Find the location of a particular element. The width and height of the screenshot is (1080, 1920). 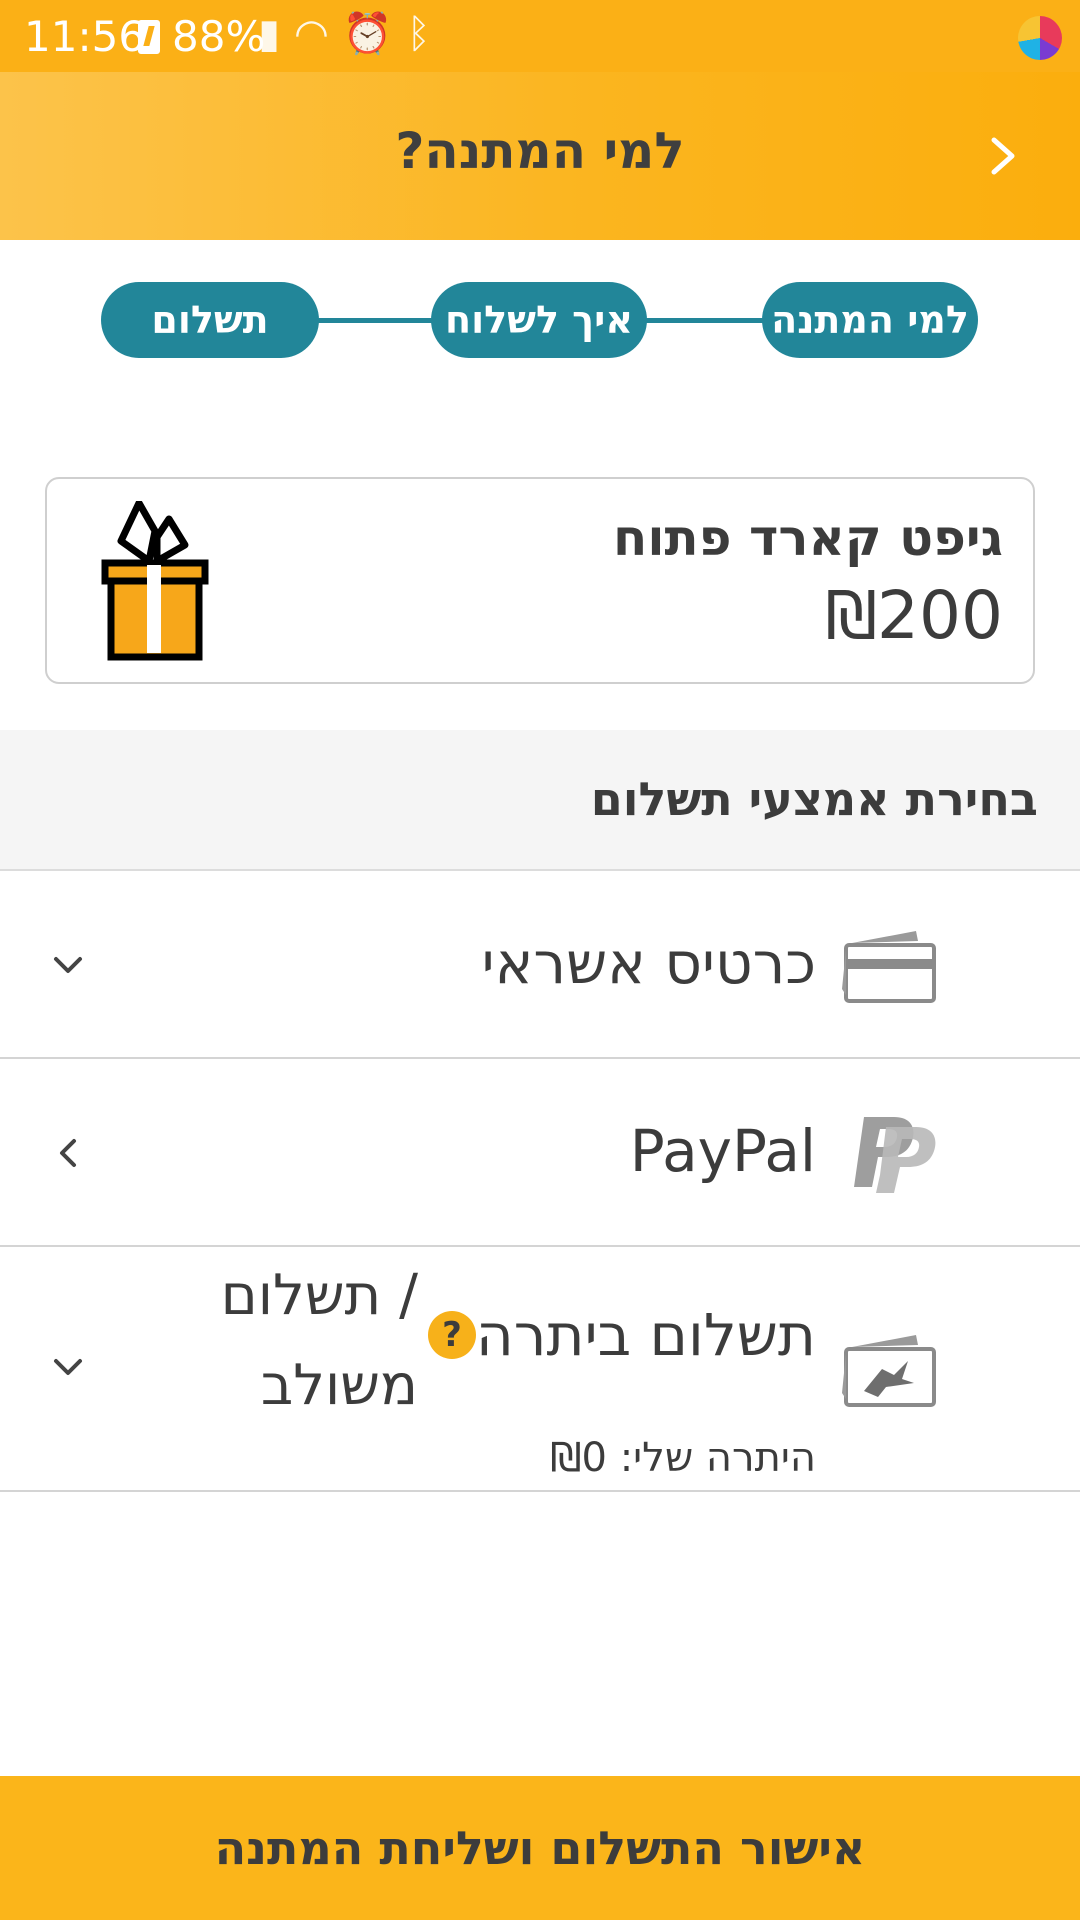

paypal-label: PayPal is located at coordinates (722, 1151).